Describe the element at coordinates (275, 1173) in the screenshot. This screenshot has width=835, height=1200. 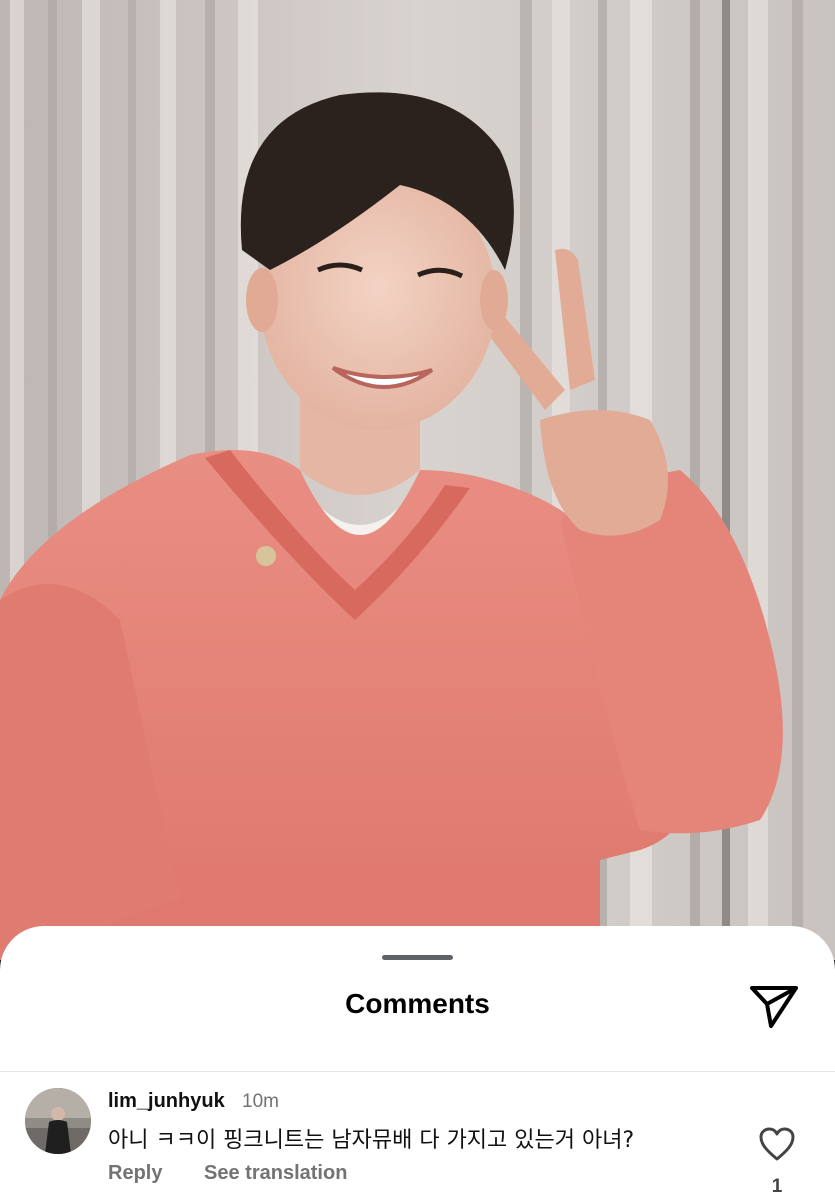
I see `see-translation-button: See translation` at that location.